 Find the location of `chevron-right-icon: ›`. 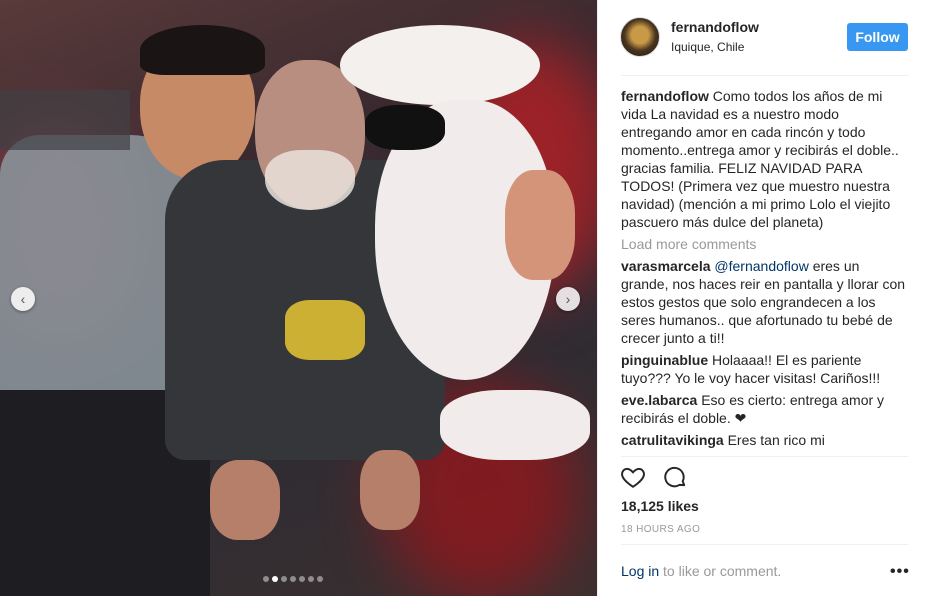

chevron-right-icon: › is located at coordinates (568, 299).